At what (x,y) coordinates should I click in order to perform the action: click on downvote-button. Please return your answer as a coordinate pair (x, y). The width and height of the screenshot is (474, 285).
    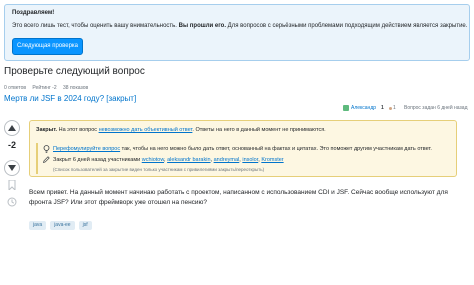
    Looking at the image, I should click on (12, 168).